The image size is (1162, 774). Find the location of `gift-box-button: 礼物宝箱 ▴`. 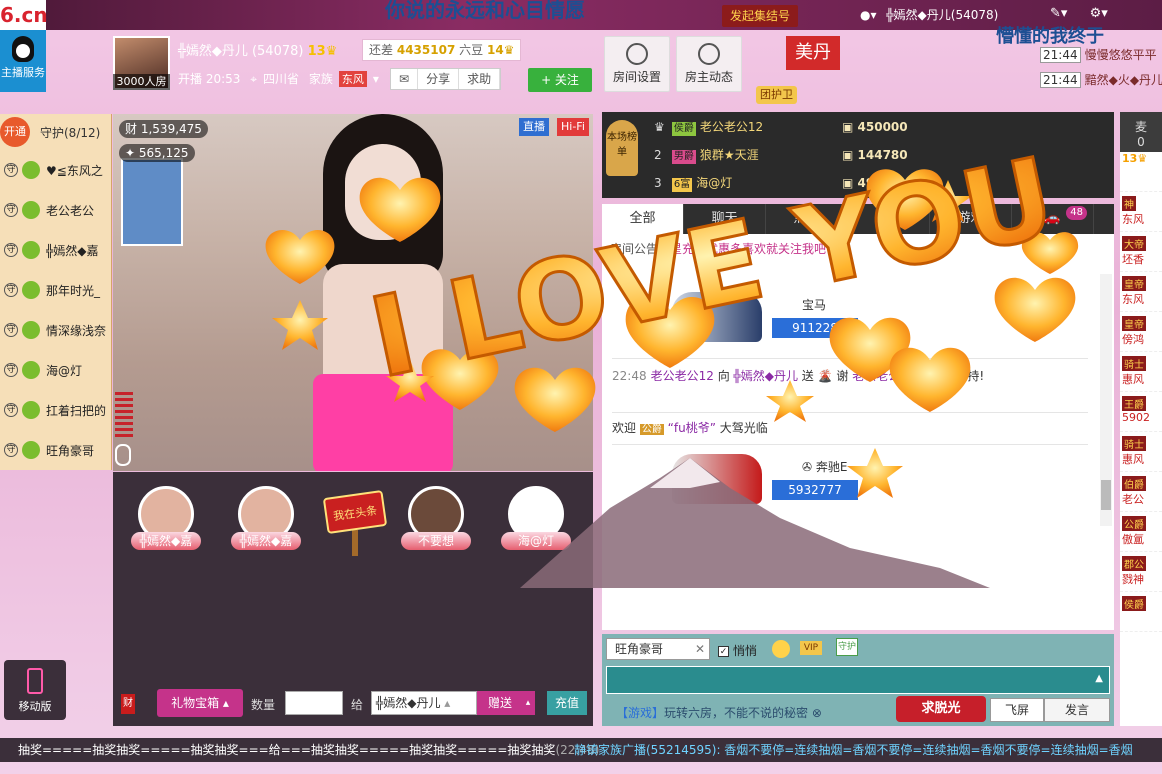

gift-box-button: 礼物宝箱 ▴ is located at coordinates (200, 703).